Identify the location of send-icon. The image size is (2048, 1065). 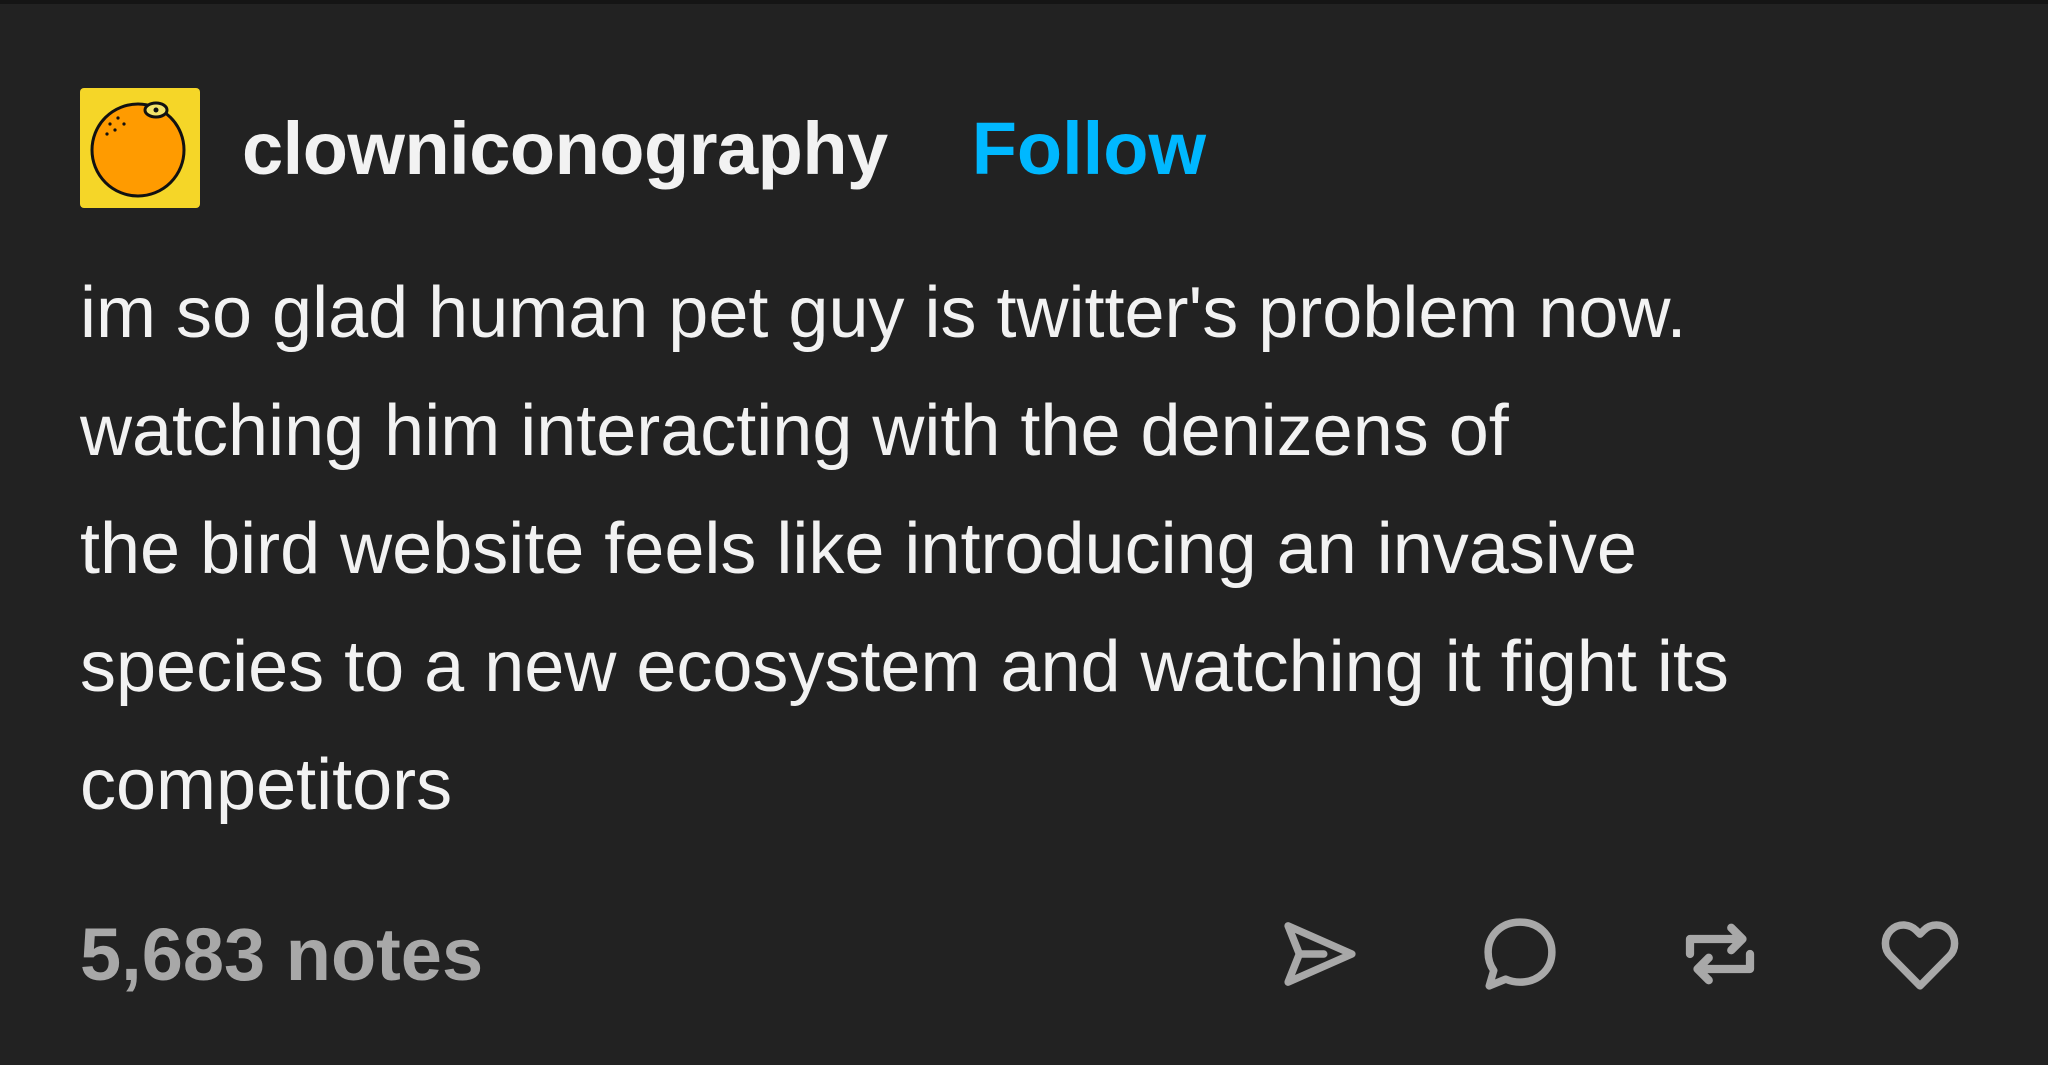
(1320, 954).